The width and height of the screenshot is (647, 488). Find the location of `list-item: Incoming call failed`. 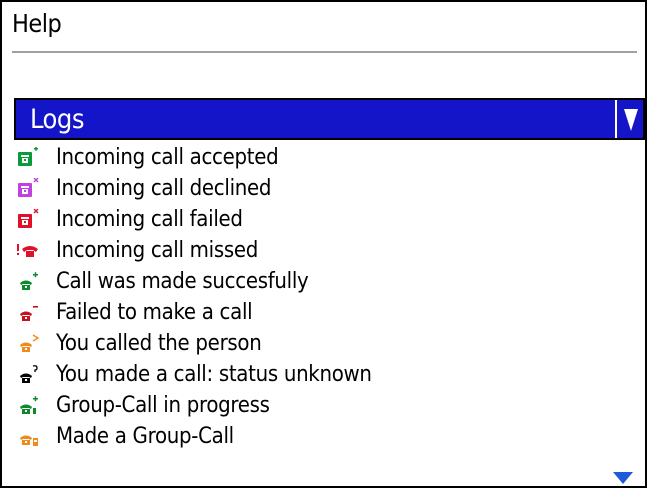

list-item: Incoming call failed is located at coordinates (321, 219).